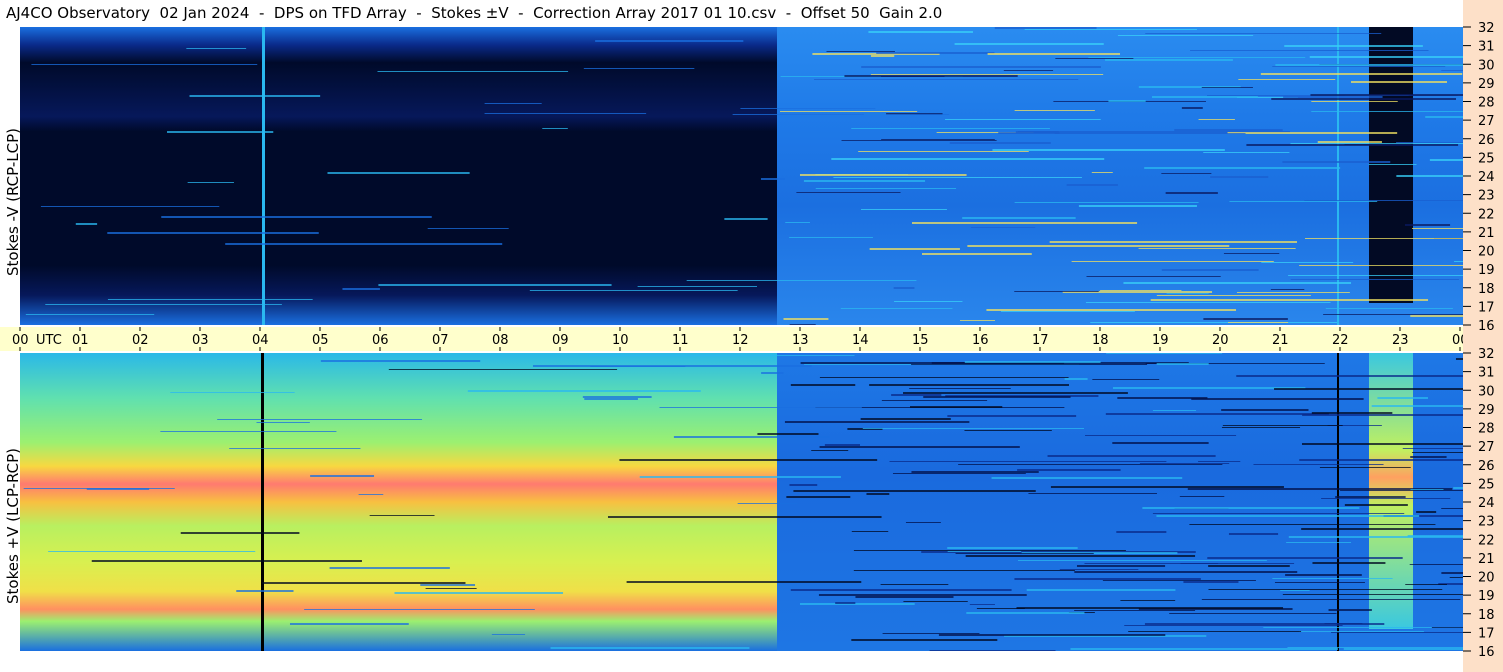 This screenshot has width=1503, height=672. I want to click on time-tick-label: 09, so click(560, 340).